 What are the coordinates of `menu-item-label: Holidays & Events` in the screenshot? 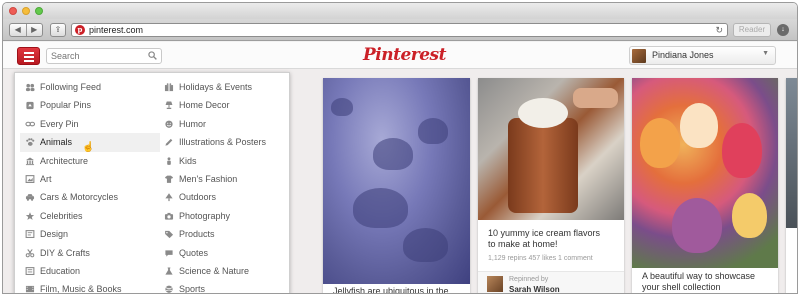 It's located at (216, 87).